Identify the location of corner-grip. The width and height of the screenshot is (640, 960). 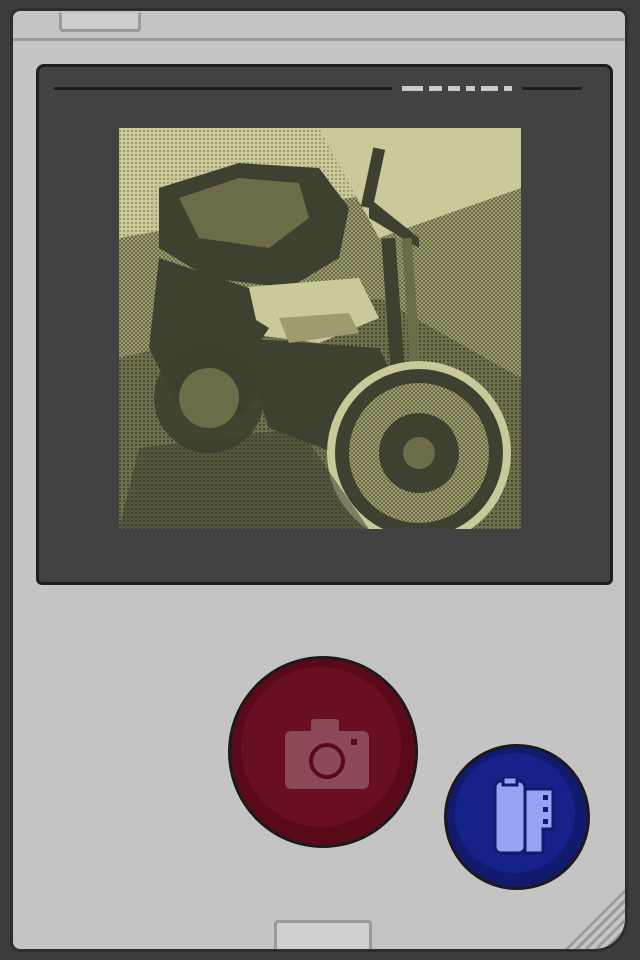
(595, 919).